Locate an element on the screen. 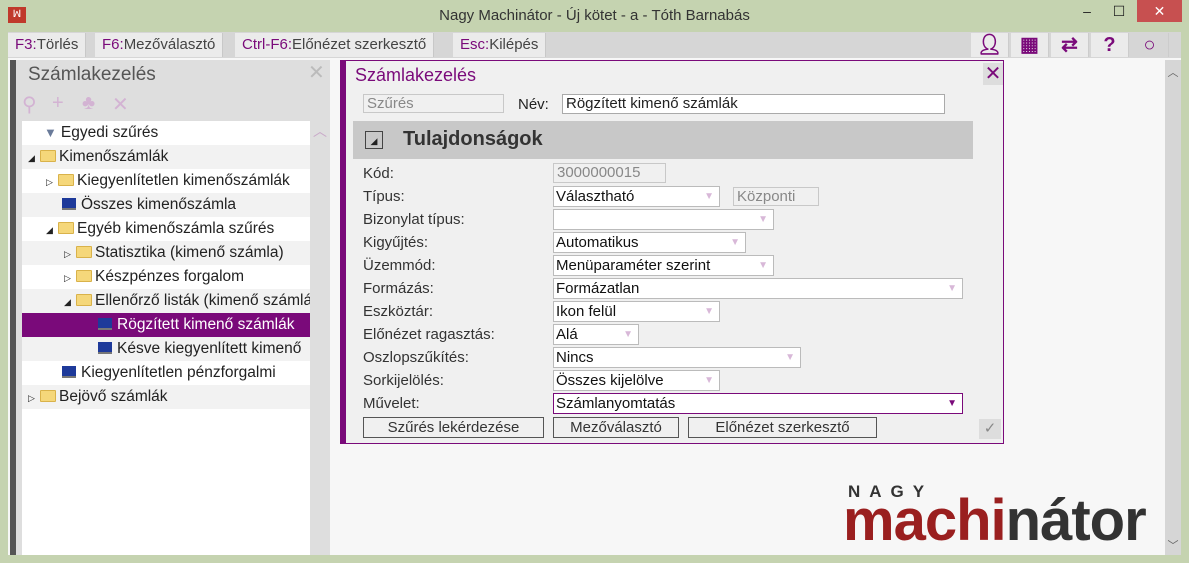 Image resolution: width=1189 pixels, height=563 pixels. tree-node: Kiegyenlítetlen pénzforgalmi is located at coordinates (166, 373).